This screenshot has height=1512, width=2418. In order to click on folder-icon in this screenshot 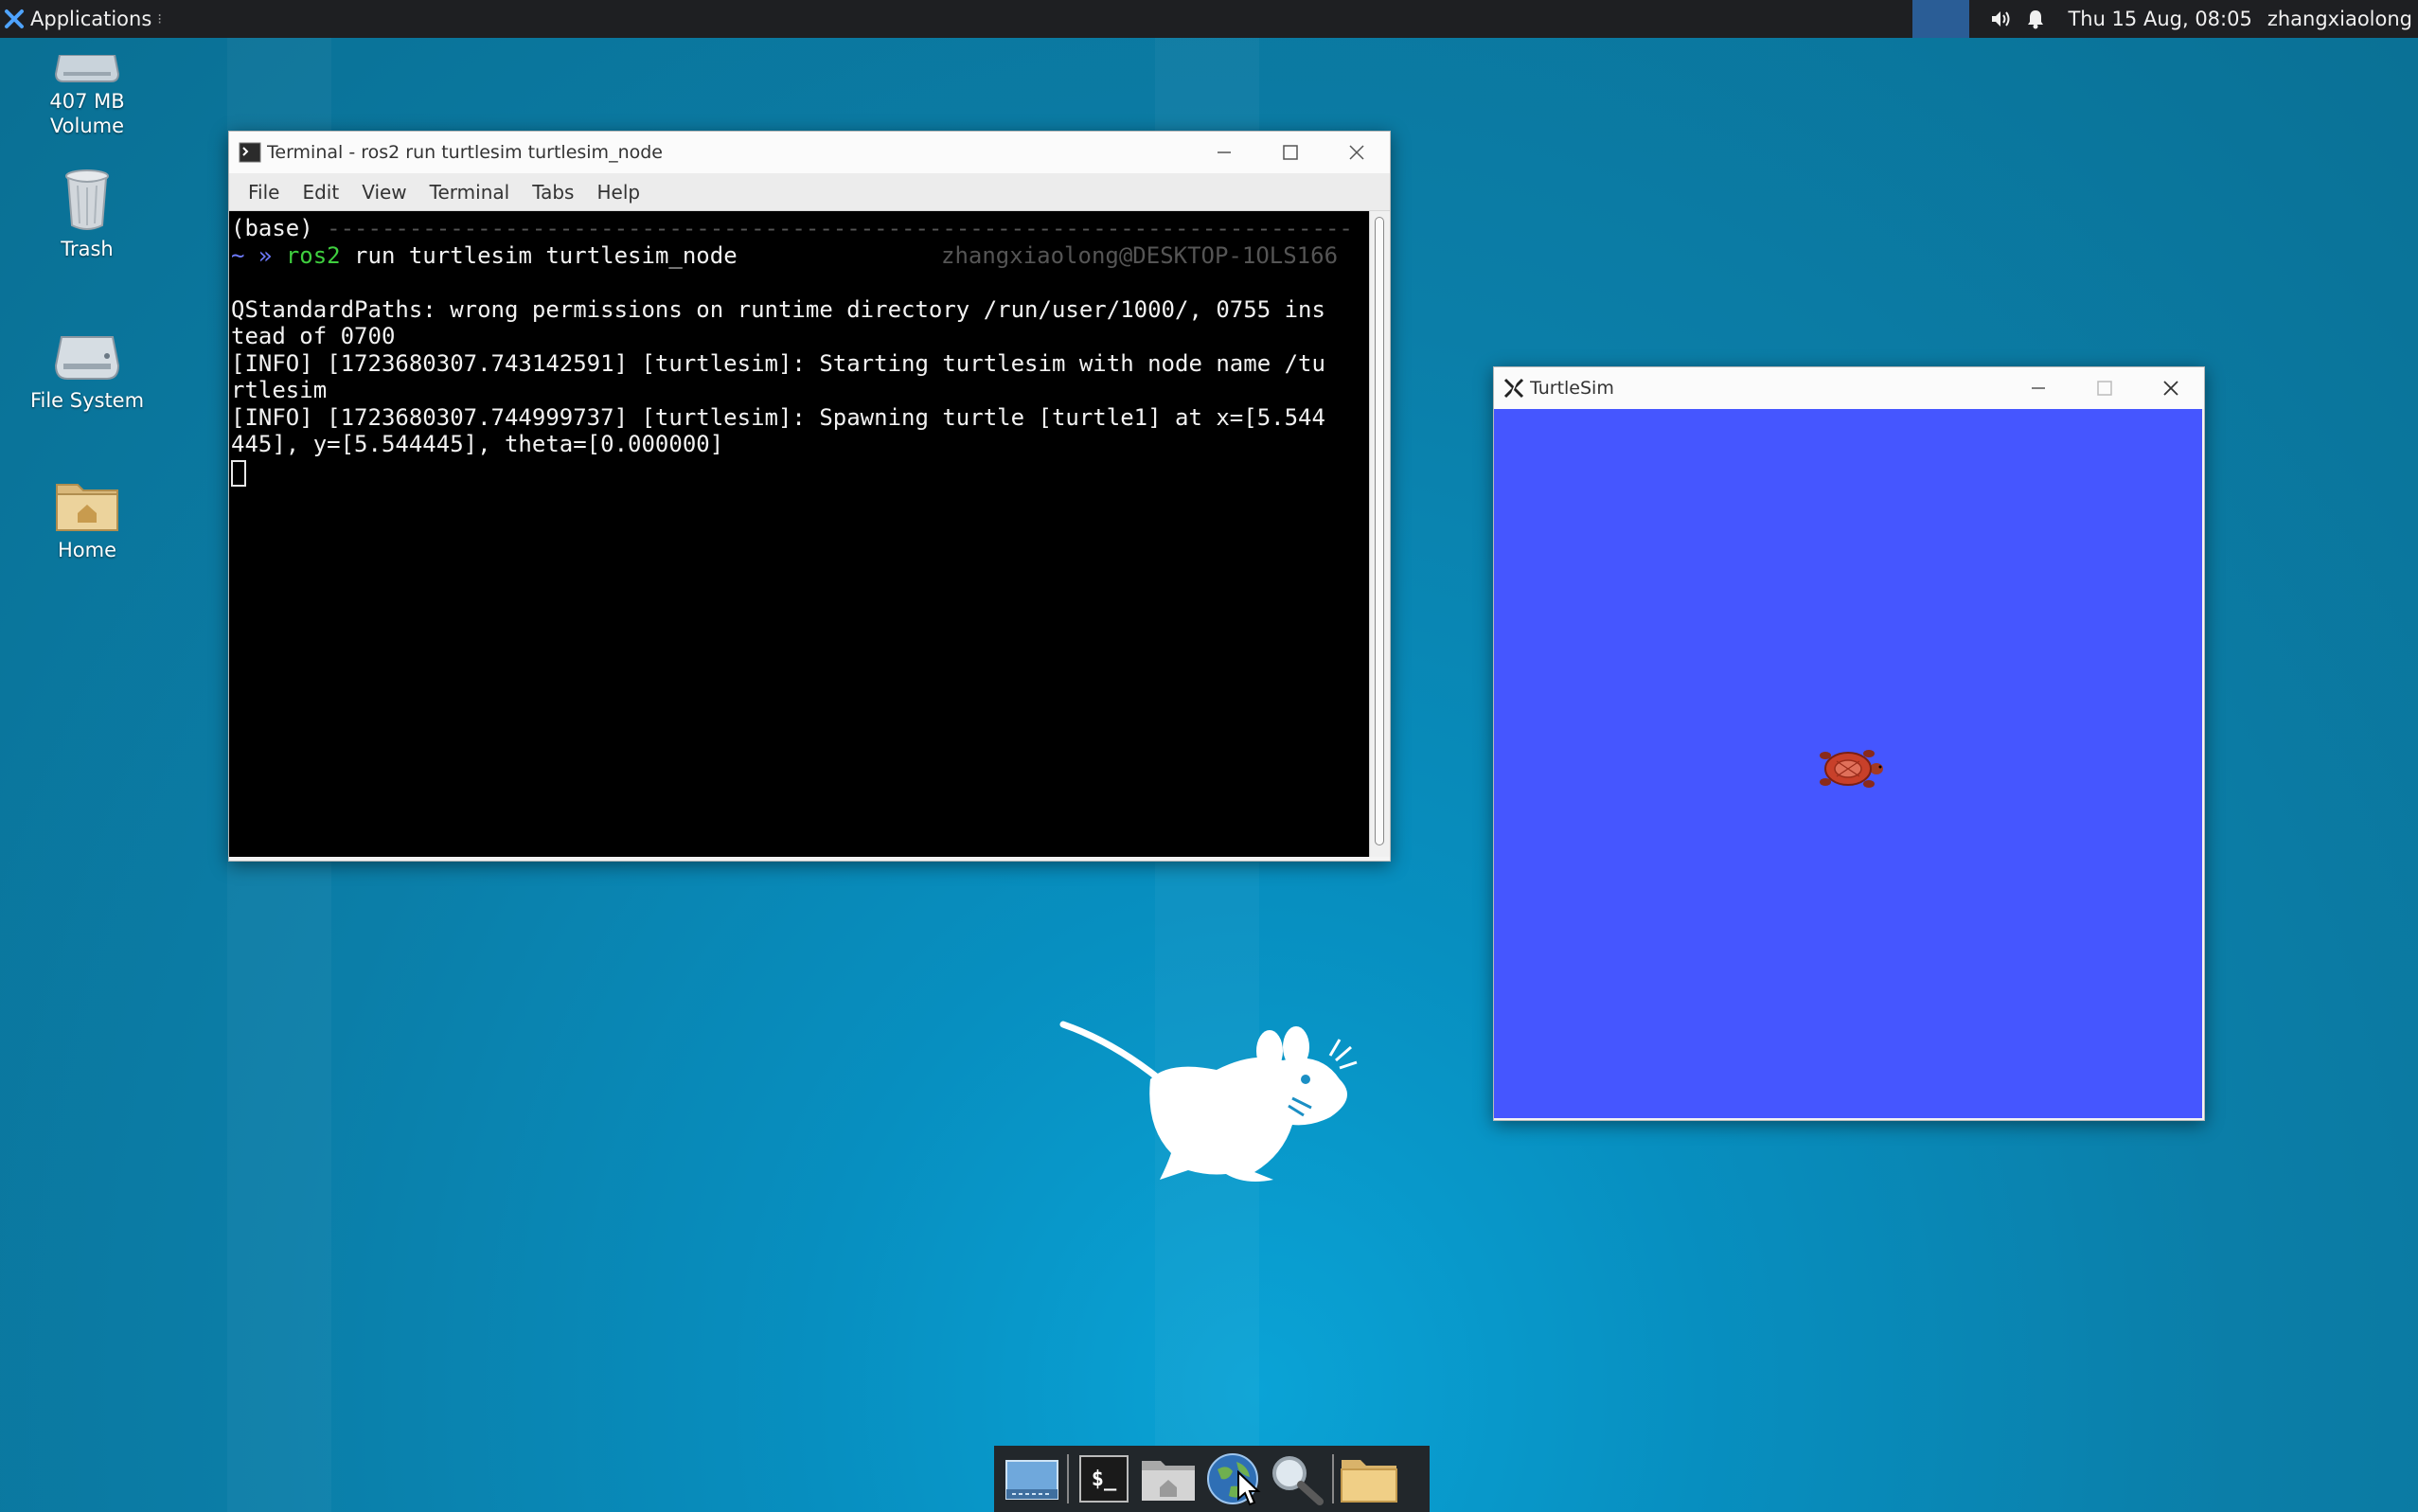, I will do `click(1369, 1481)`.